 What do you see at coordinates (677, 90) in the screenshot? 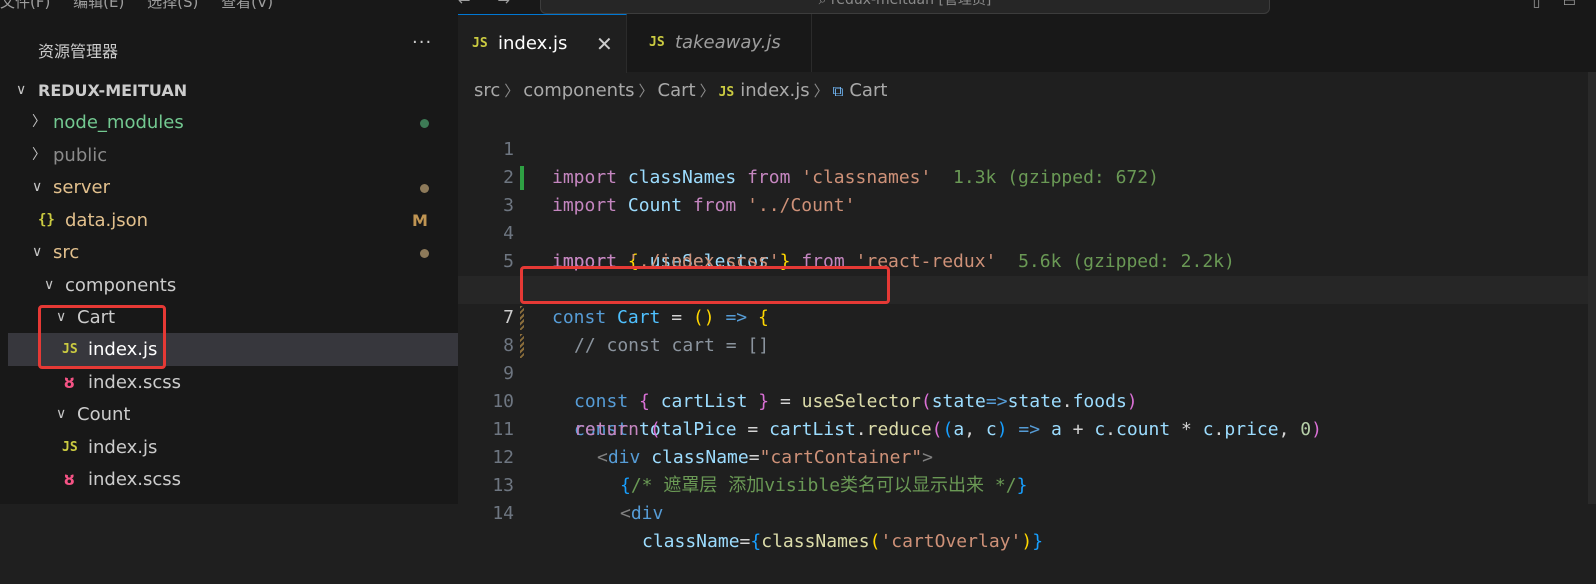
I see `breadcrumb-cart: Cart` at bounding box center [677, 90].